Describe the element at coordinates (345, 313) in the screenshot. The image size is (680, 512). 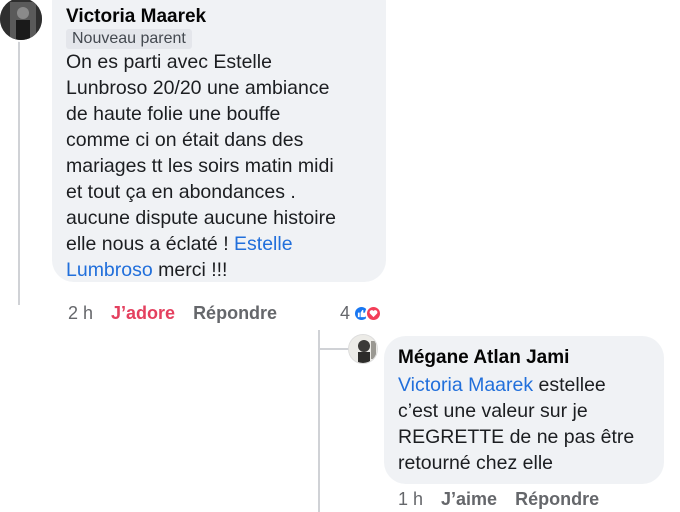
I see `reaction-count: 4` at that location.